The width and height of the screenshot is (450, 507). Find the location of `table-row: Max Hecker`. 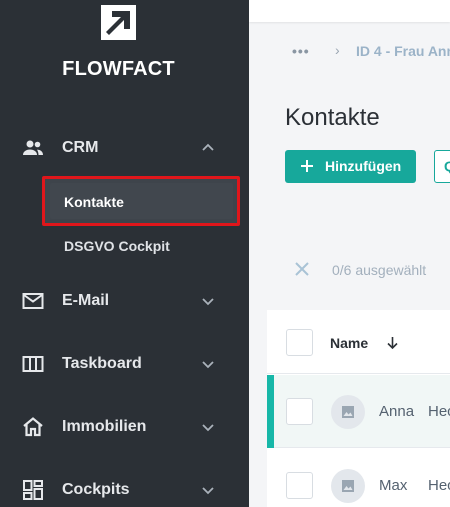

table-row: Max Hecker is located at coordinates (358, 478).